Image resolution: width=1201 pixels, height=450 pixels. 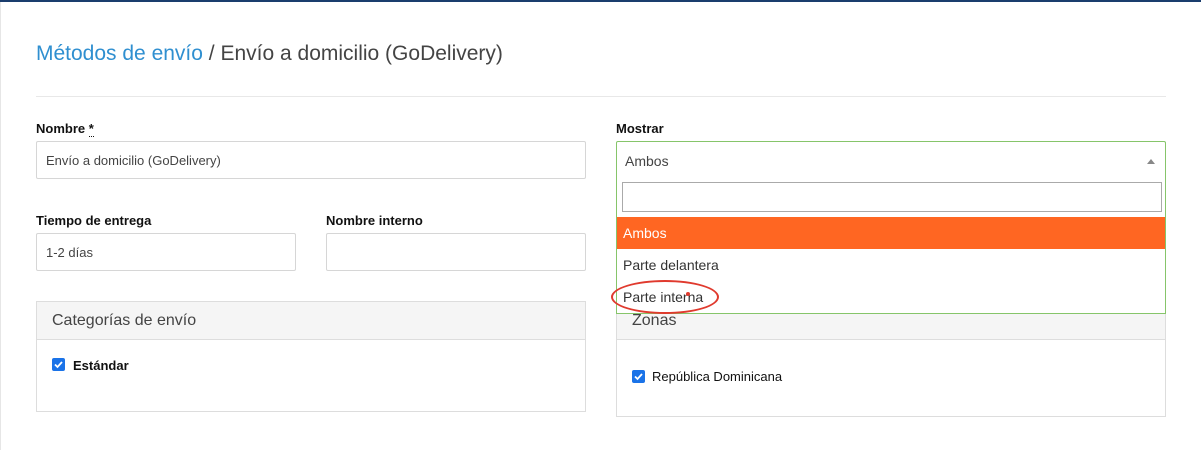 I want to click on mostrar-select: Ambos, so click(x=891, y=160).